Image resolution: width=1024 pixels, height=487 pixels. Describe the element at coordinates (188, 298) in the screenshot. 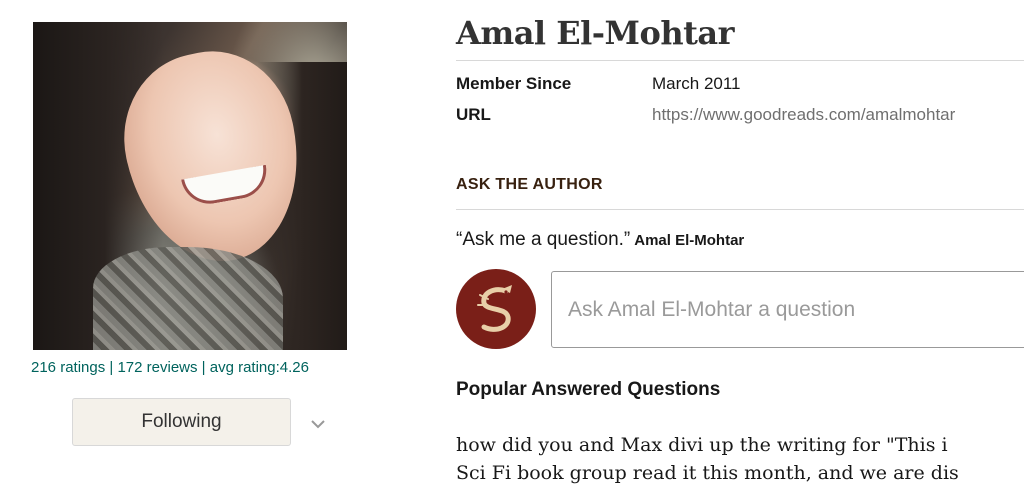

I see `photo-scarf` at that location.